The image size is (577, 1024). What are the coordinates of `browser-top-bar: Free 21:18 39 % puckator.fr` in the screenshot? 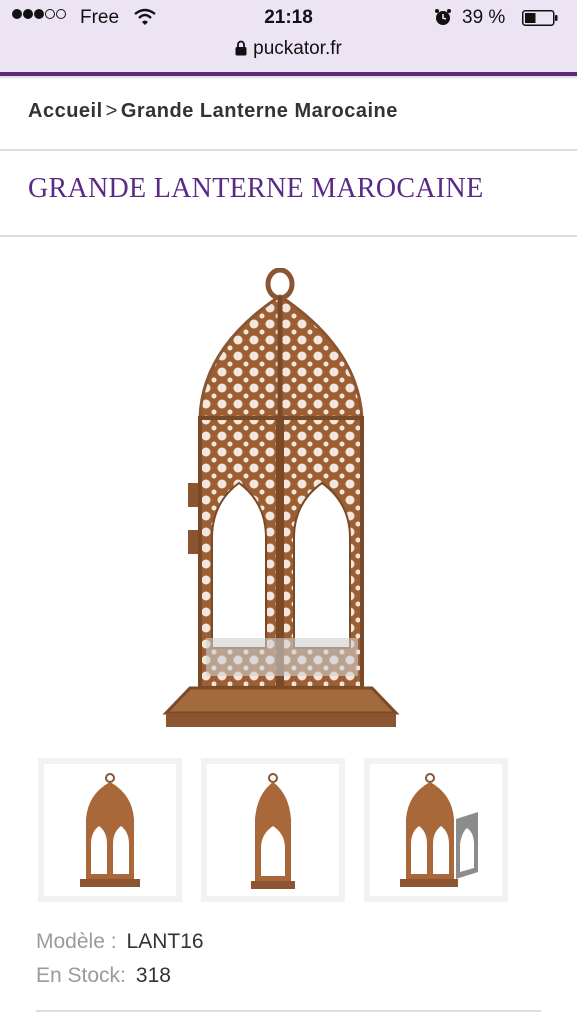 It's located at (288, 36).